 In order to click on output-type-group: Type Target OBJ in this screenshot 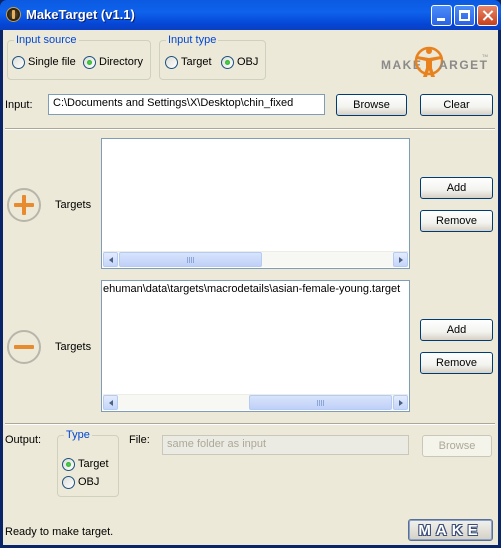, I will do `click(88, 463)`.